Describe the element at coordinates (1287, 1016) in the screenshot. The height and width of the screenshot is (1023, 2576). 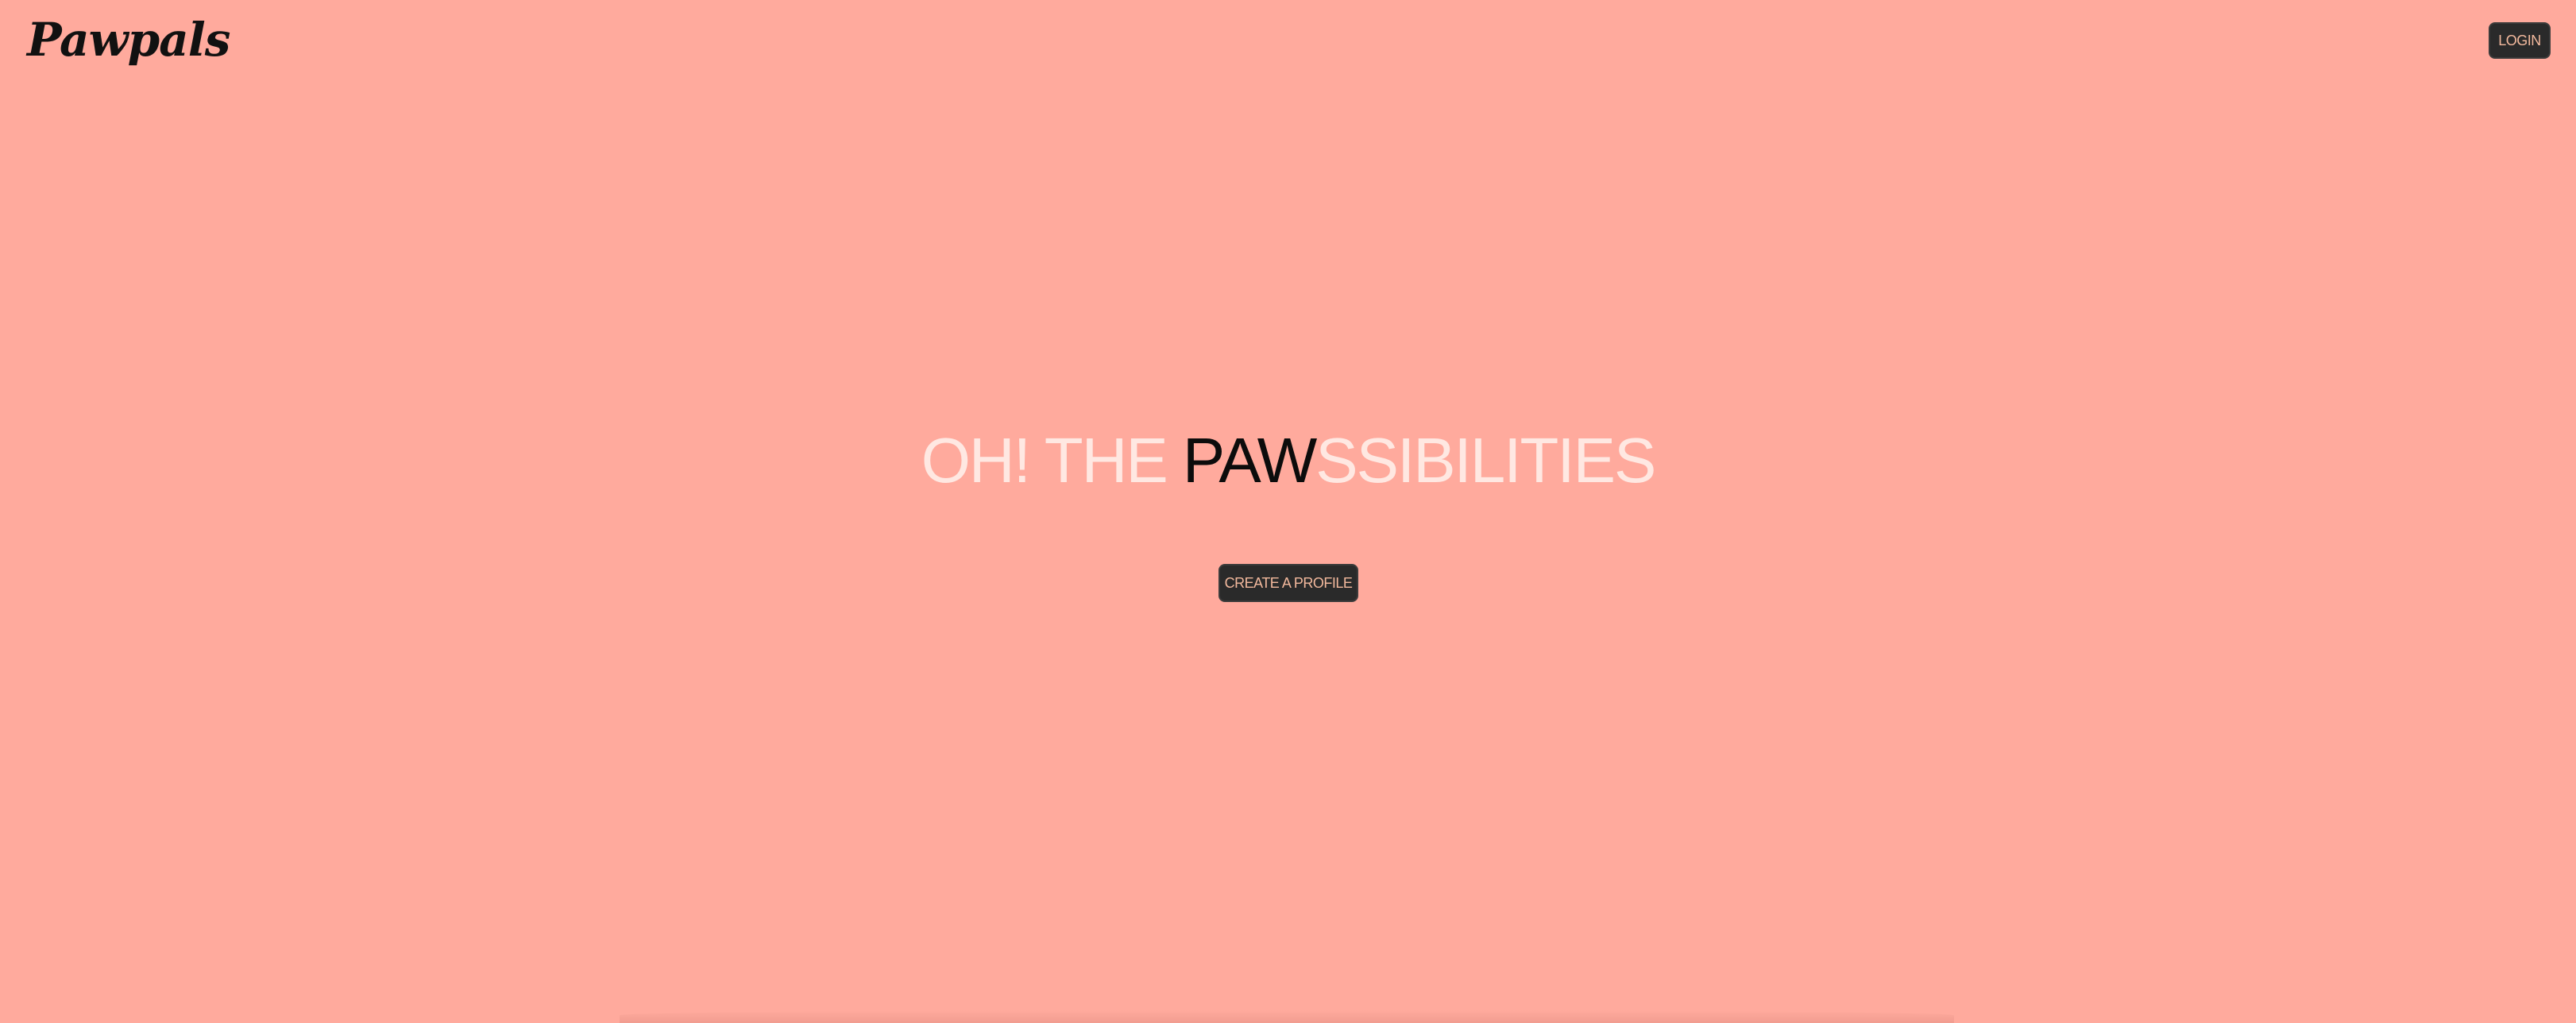
I see `bottom-shadow` at that location.